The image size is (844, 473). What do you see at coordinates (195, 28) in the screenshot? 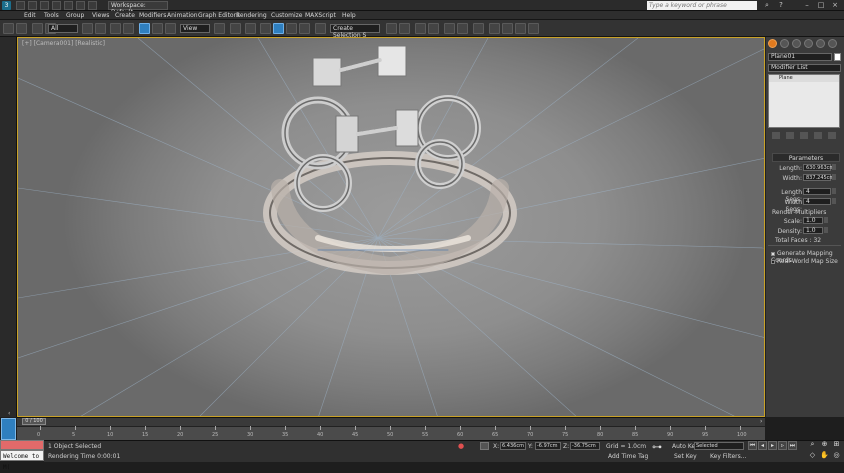
I see `reference-coord-select: View` at bounding box center [195, 28].